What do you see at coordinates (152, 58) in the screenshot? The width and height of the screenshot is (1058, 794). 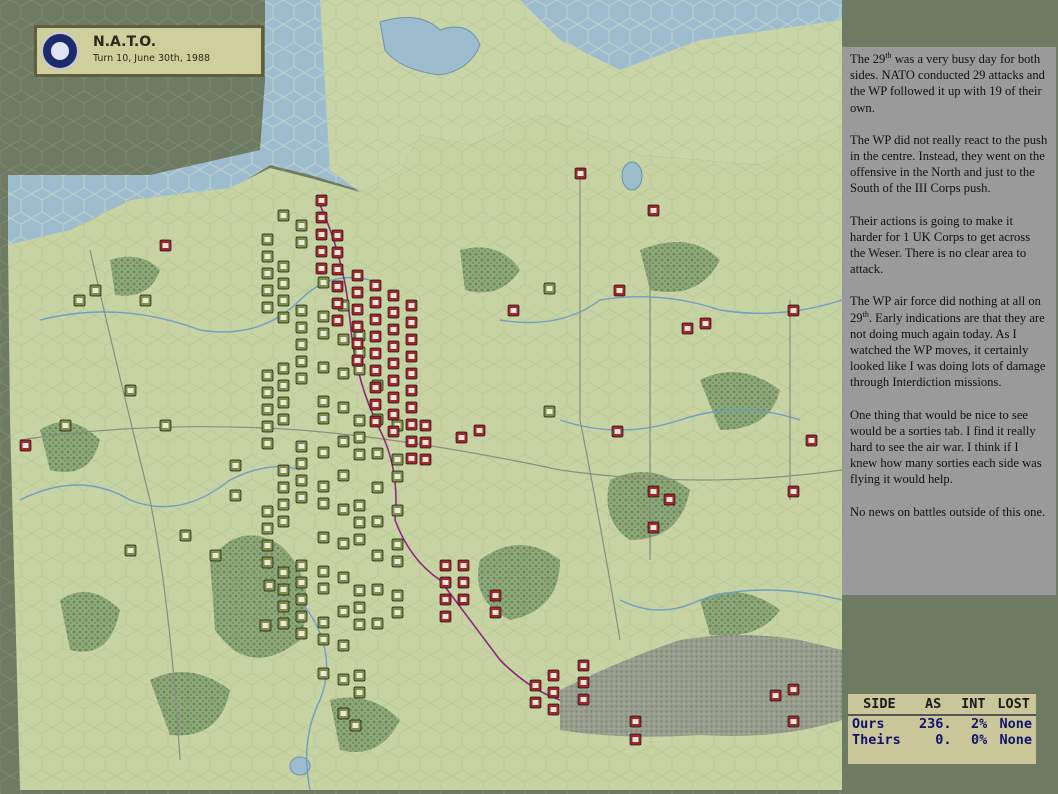 I see `turn-info: Turn 10, June 30th, 1988` at bounding box center [152, 58].